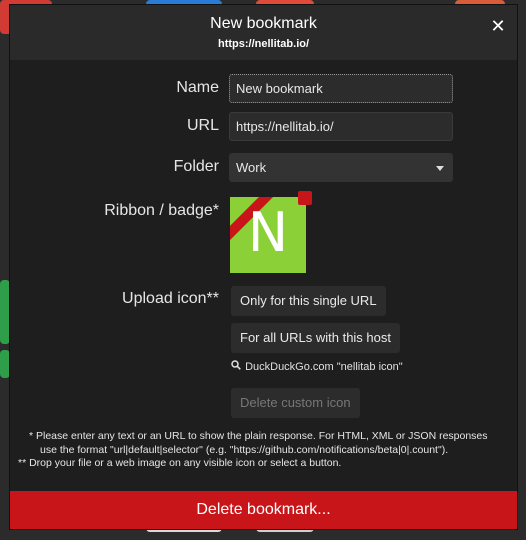 Image resolution: width=526 pixels, height=540 pixels. I want to click on badge-letter: N, so click(268, 232).